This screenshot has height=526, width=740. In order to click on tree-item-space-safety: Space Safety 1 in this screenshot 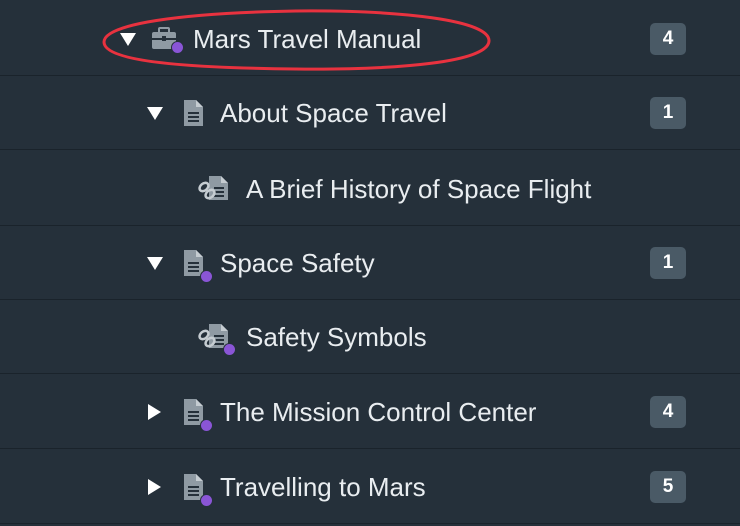, I will do `click(370, 263)`.